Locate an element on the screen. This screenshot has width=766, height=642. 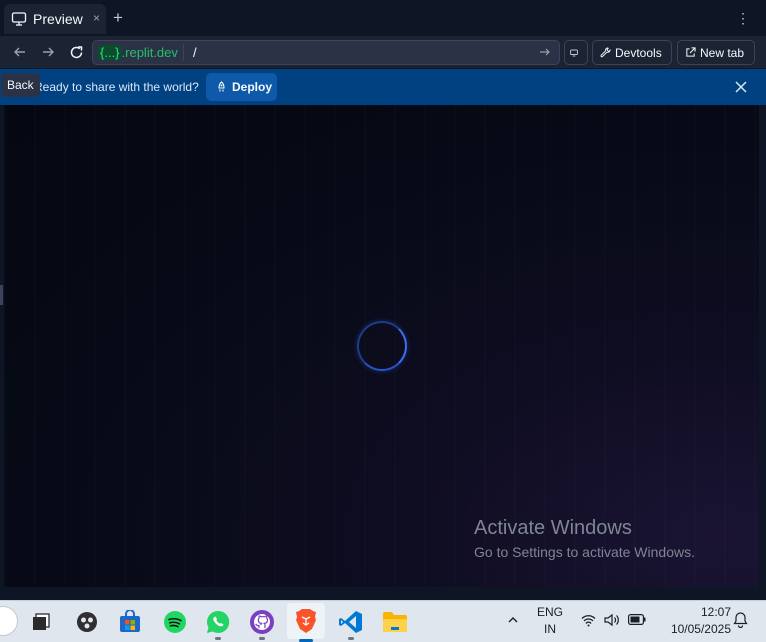
clock-date: 10/05/2025 is located at coordinates (700, 629).